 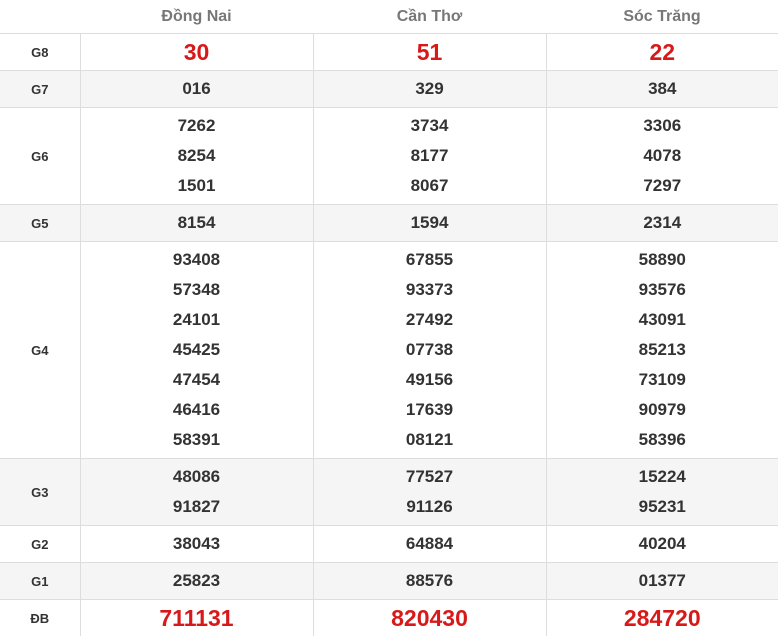 I want to click on prize-number: 25823, so click(x=197, y=581).